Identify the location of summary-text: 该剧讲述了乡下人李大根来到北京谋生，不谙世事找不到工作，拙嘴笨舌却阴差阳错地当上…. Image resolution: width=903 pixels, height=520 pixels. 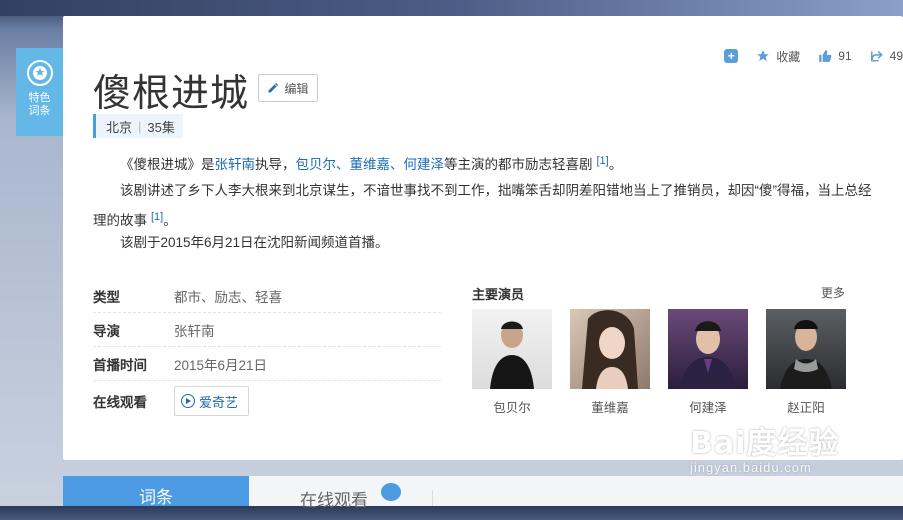
(482, 205).